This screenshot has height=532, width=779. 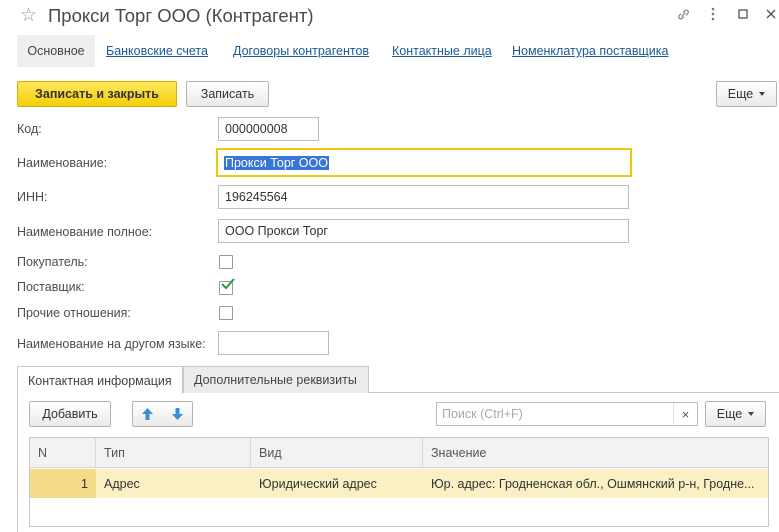 What do you see at coordinates (770, 14) in the screenshot?
I see `close-icon` at bounding box center [770, 14].